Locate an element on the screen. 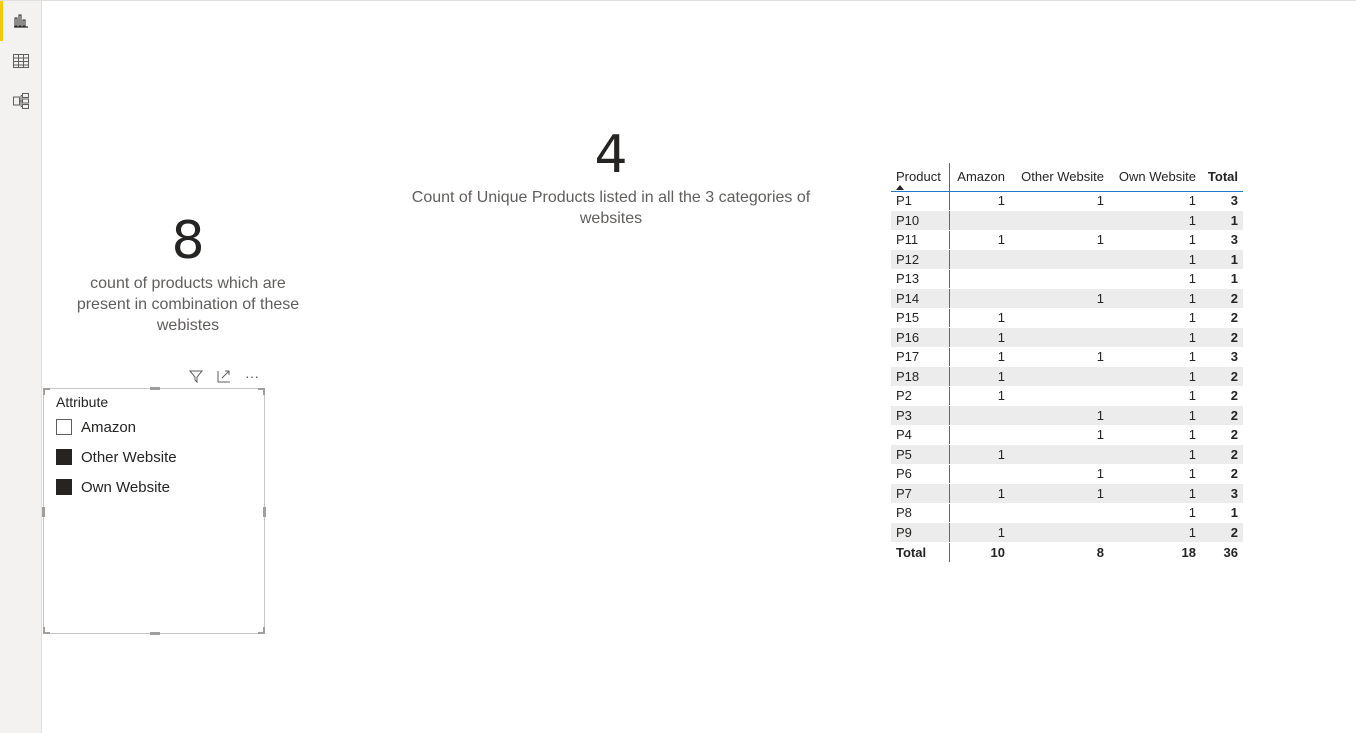 The height and width of the screenshot is (733, 1356). table-row: P10 1 1 is located at coordinates (1067, 220).